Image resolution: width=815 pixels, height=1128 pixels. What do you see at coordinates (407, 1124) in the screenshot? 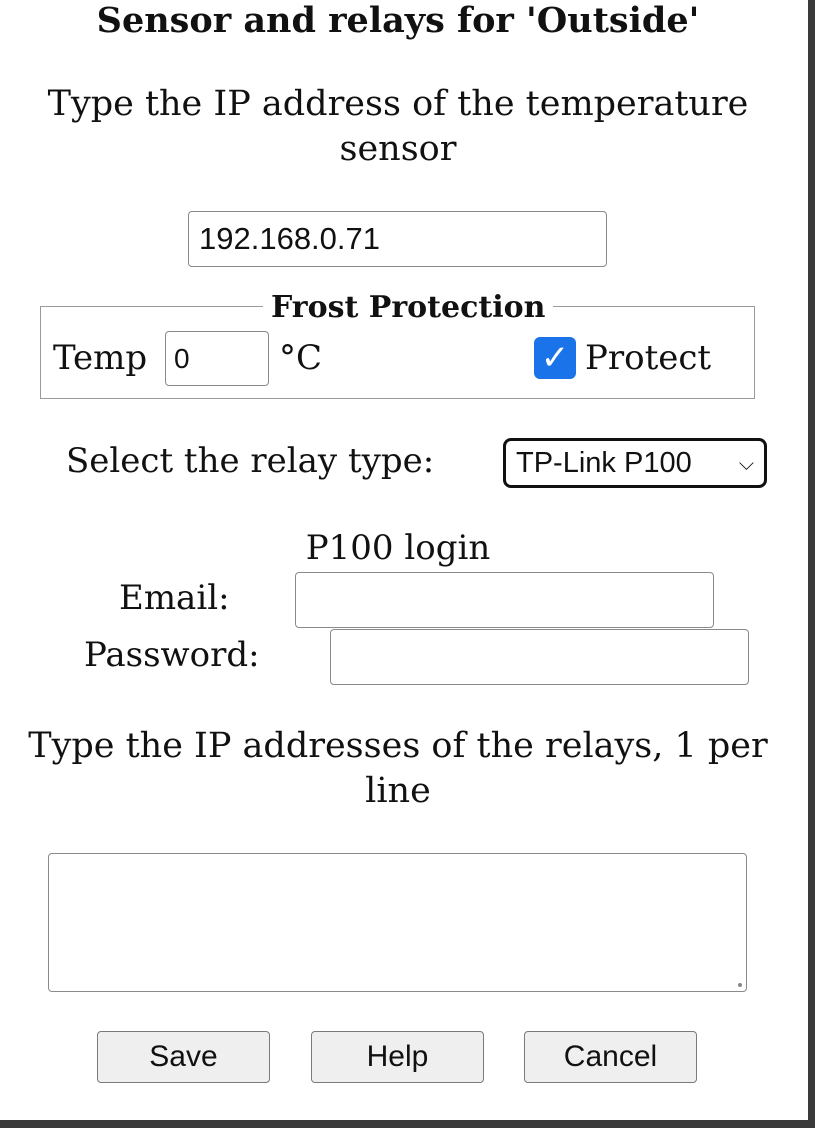
I see `window-frame-bottom` at bounding box center [407, 1124].